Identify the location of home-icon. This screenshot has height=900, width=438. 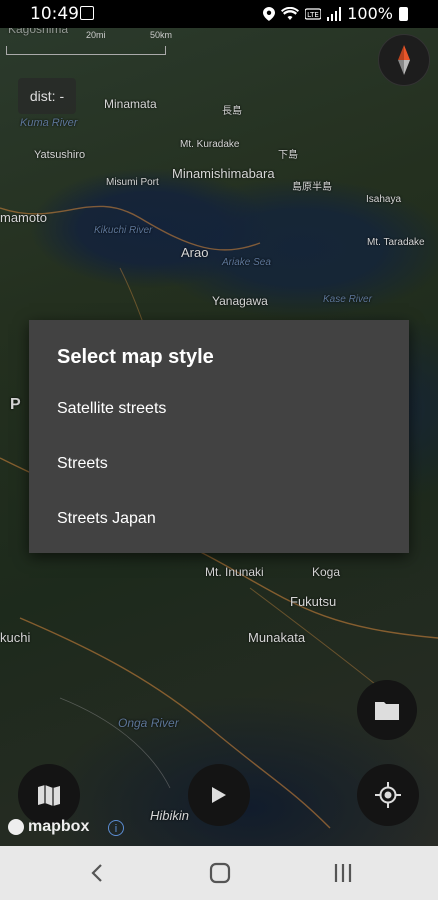
(220, 873).